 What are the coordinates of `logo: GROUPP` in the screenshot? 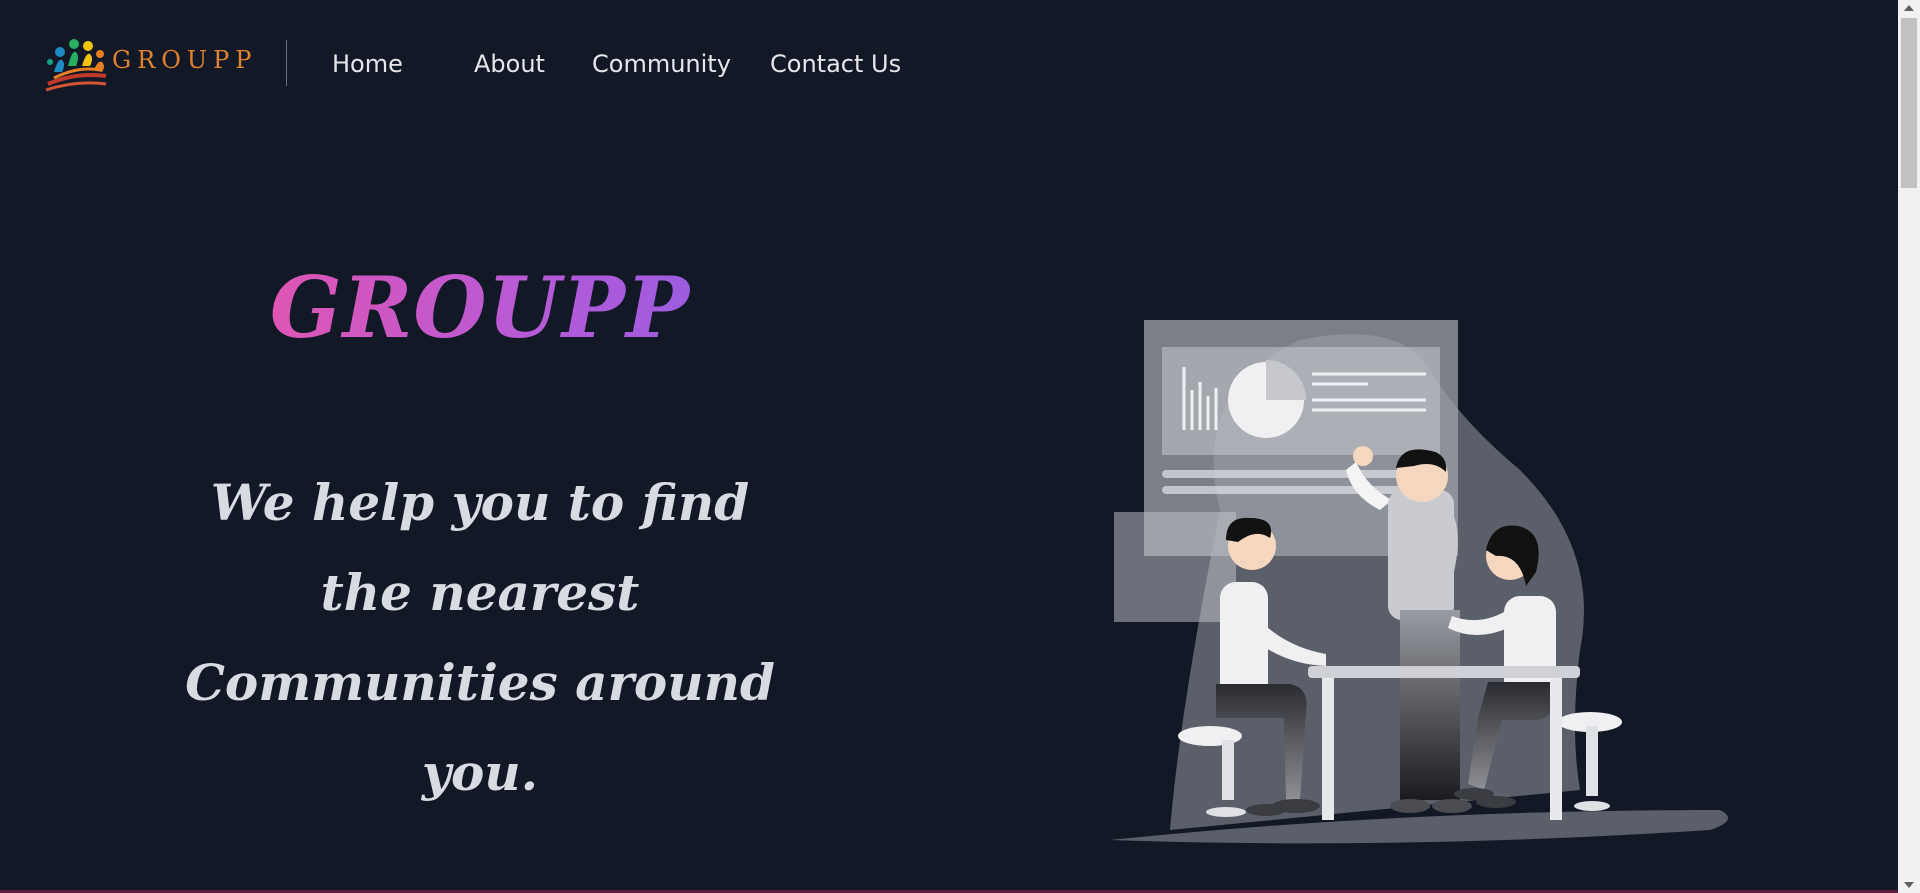 It's located at (150, 64).